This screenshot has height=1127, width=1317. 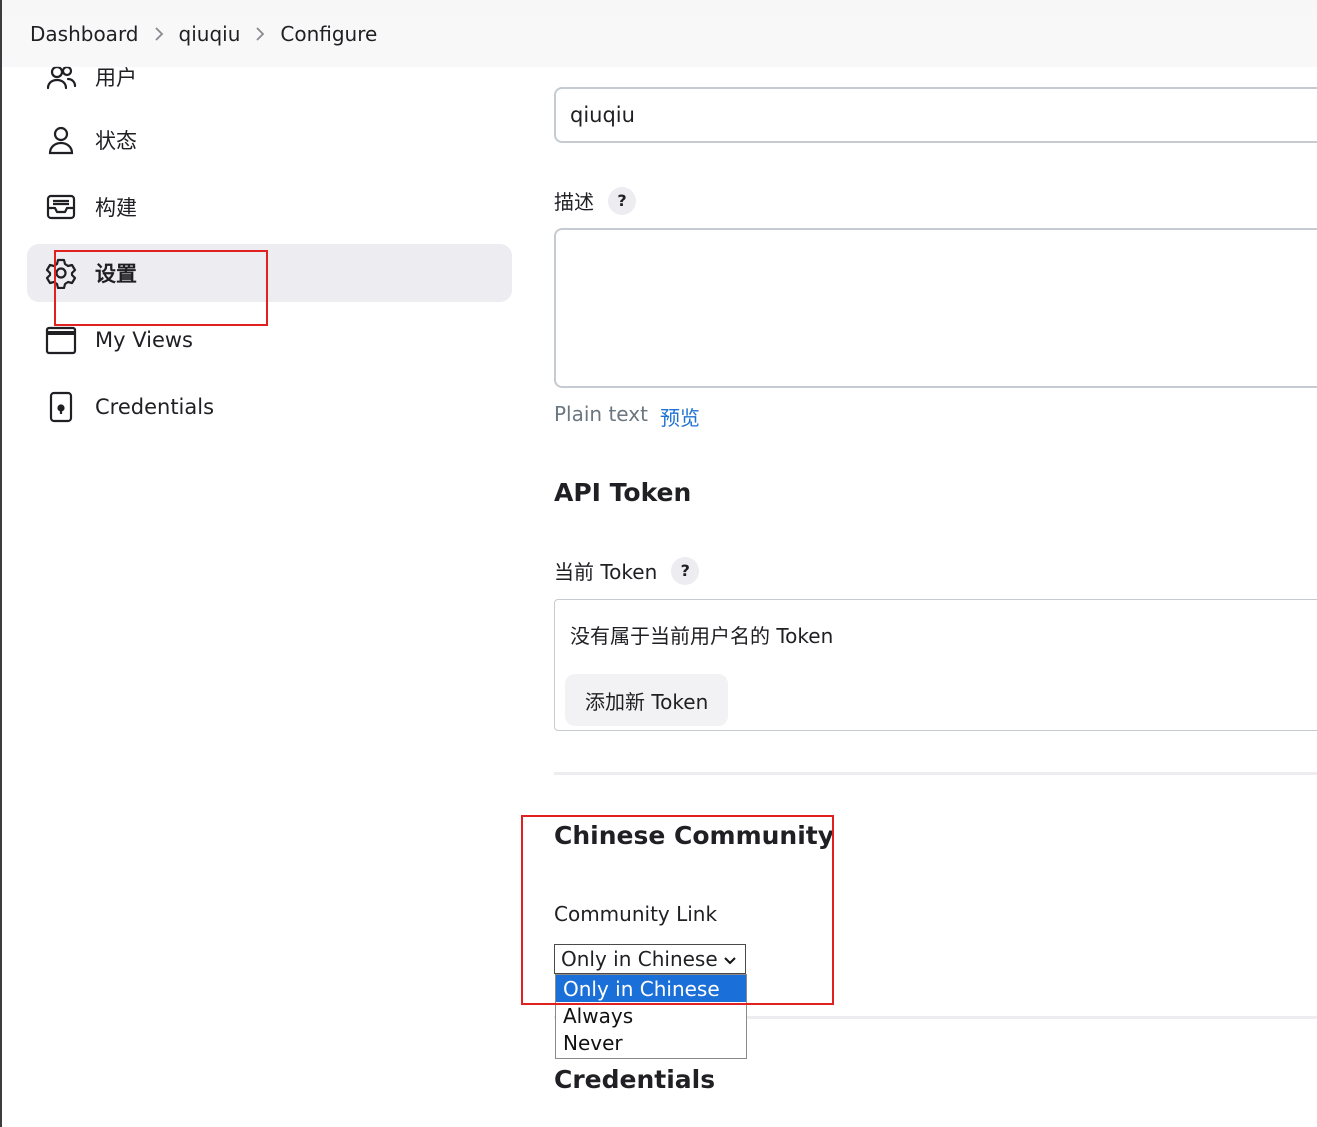 What do you see at coordinates (639, 959) in the screenshot?
I see `community-select-value: Only in Chinese` at bounding box center [639, 959].